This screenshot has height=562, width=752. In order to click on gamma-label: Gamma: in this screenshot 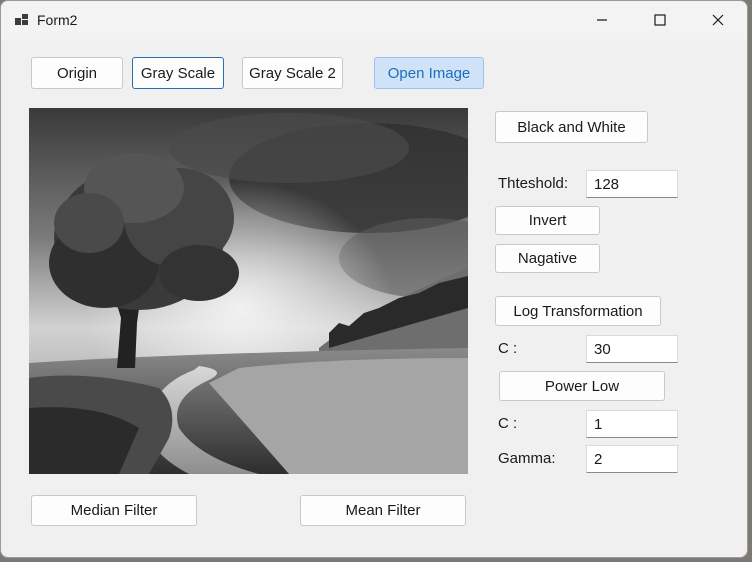, I will do `click(527, 458)`.